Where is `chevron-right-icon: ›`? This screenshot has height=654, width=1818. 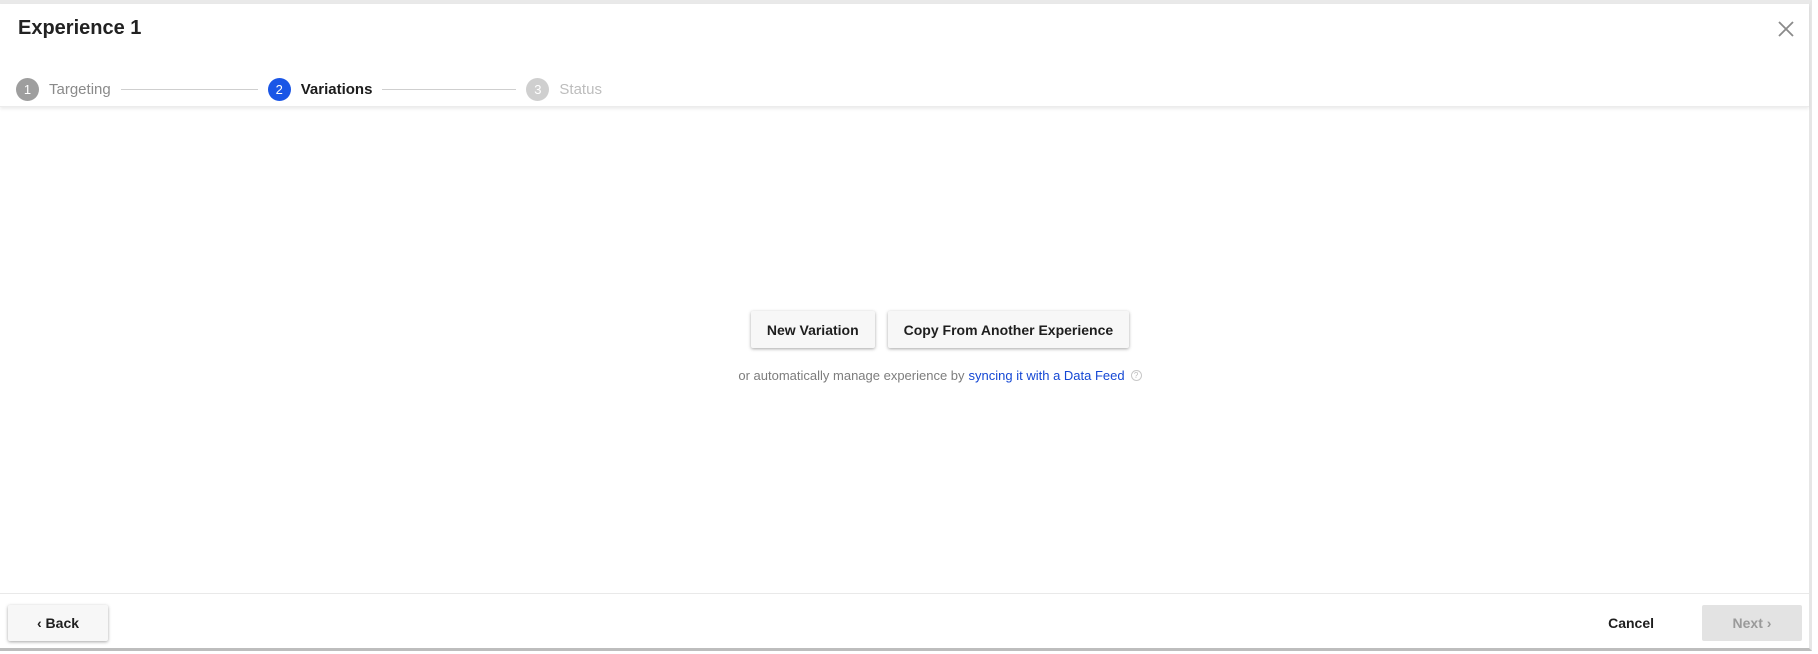 chevron-right-icon: › is located at coordinates (1767, 623).